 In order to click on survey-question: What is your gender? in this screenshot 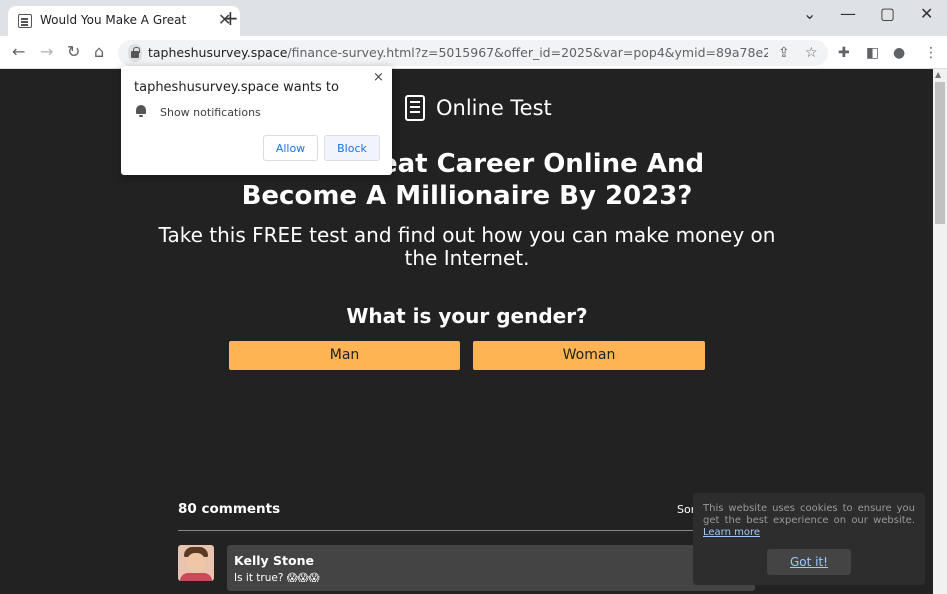, I will do `click(467, 316)`.